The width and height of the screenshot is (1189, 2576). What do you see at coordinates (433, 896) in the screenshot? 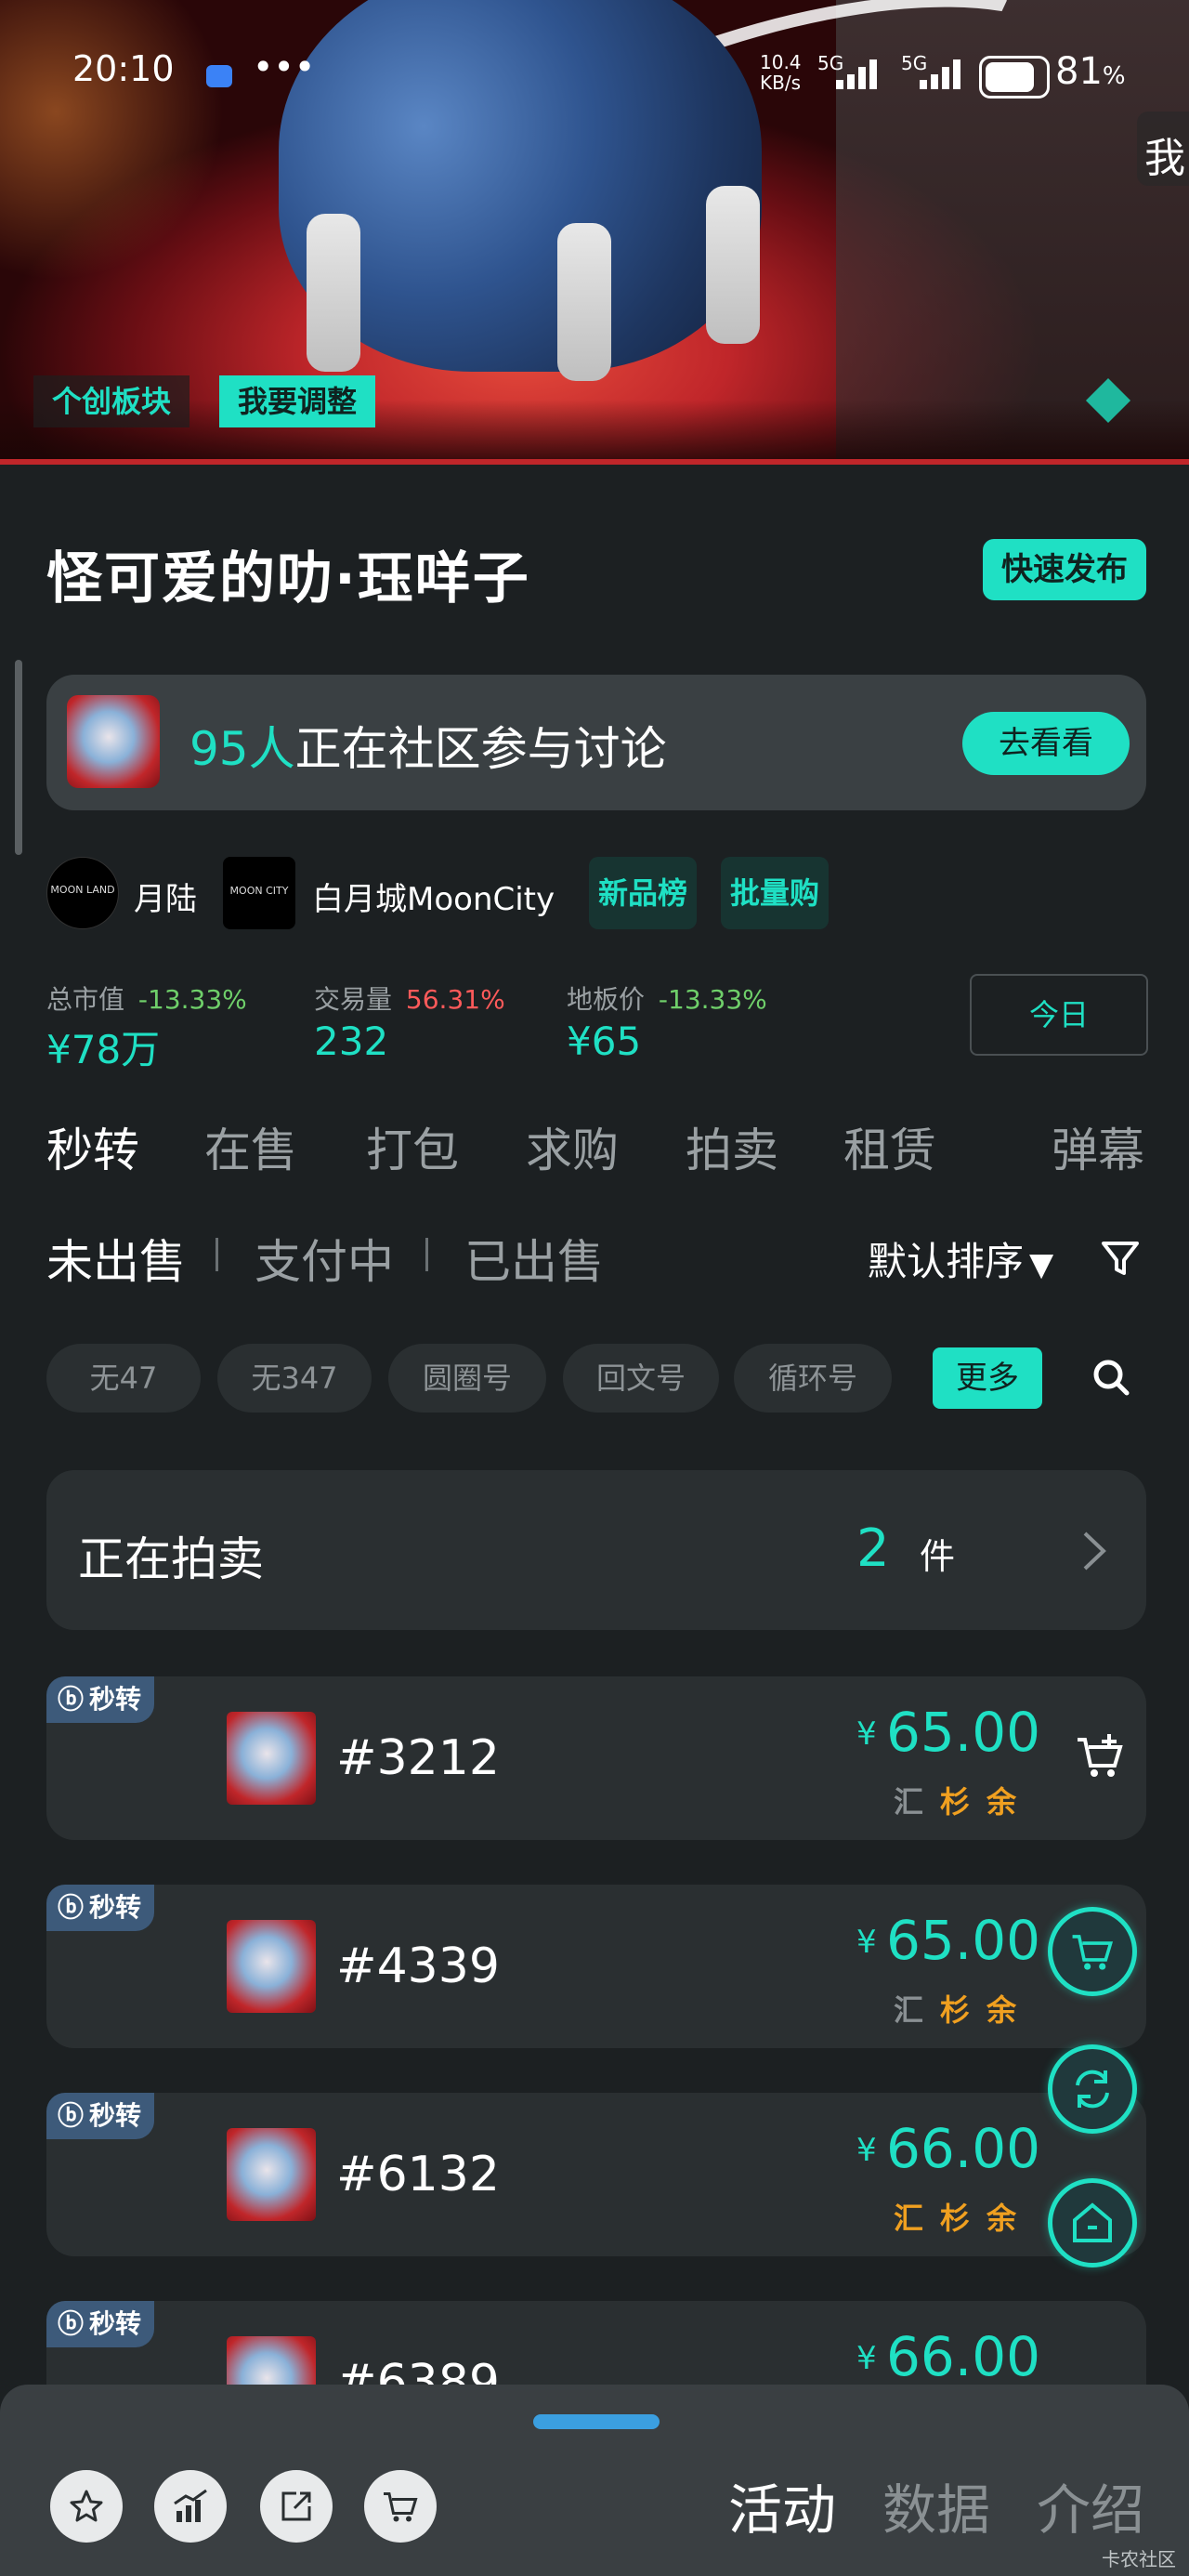
I see `brand-name: 白月城MoonCity` at bounding box center [433, 896].